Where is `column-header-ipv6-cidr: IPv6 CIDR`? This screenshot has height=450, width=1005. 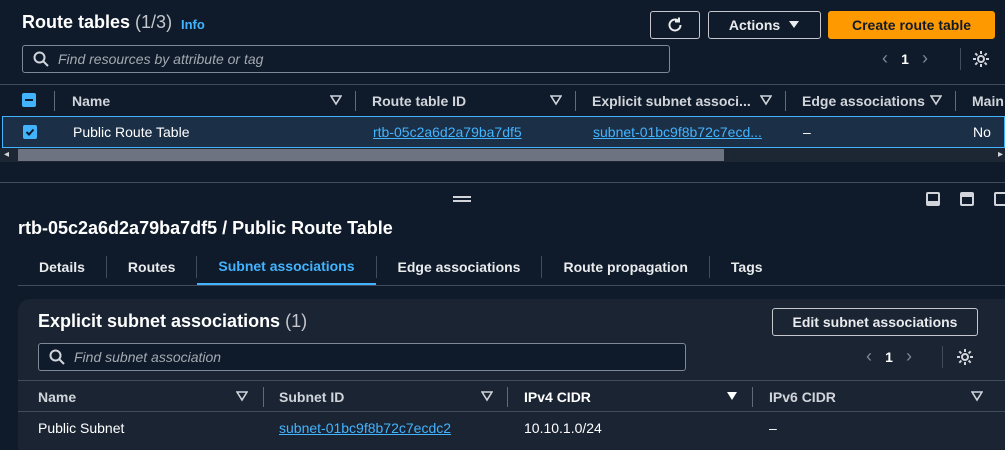
column-header-ipv6-cidr: IPv6 CIDR is located at coordinates (876, 397).